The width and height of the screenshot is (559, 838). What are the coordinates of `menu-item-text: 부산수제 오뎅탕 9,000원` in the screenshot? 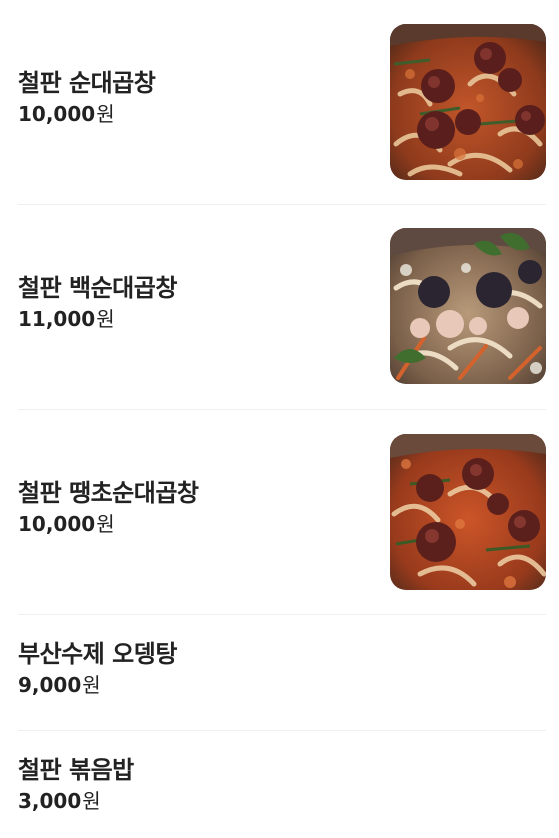 It's located at (97, 668).